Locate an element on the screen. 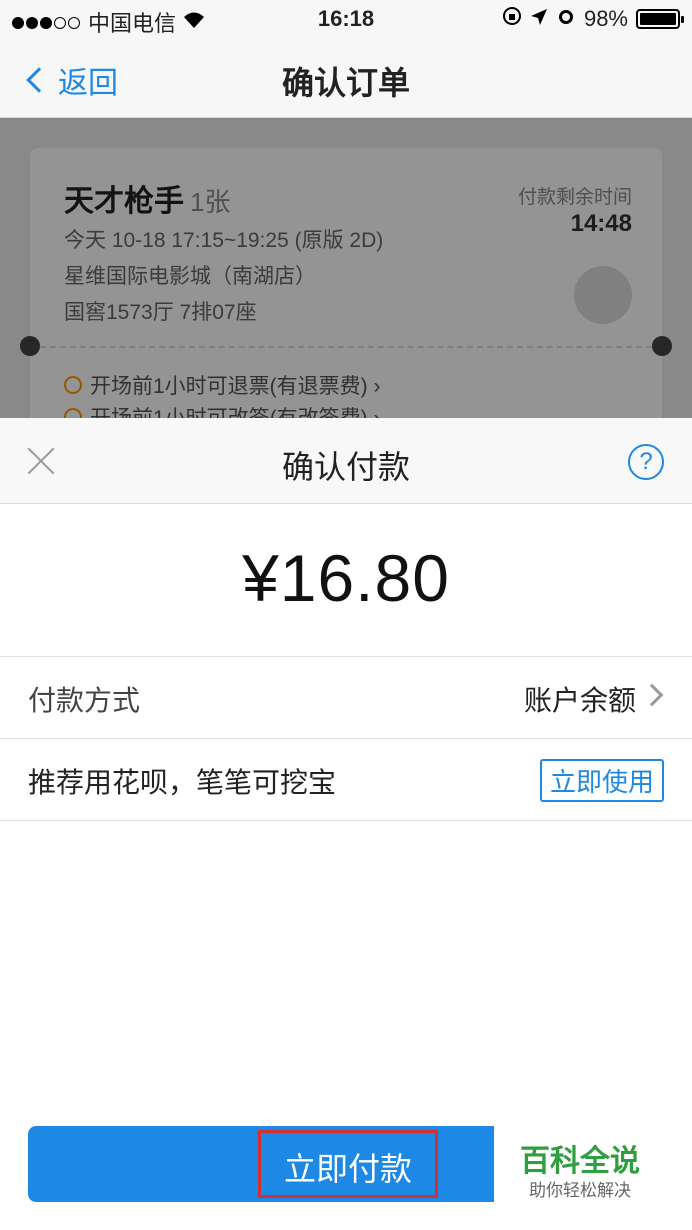 This screenshot has height=1230, width=692. chevron-right-icon is located at coordinates (652, 695).